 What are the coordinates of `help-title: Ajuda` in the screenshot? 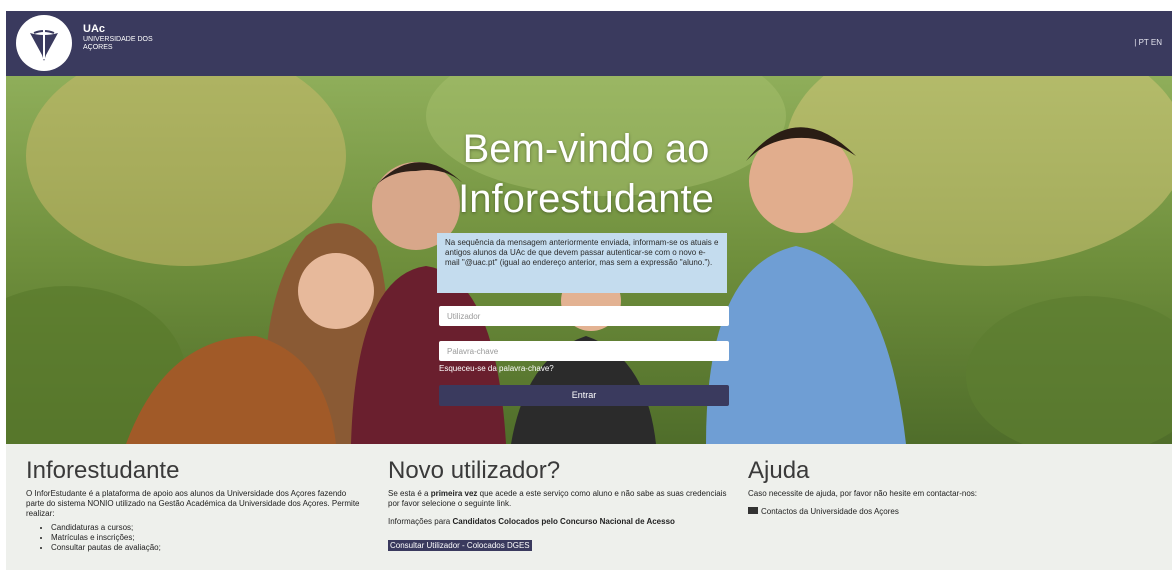 It's located at (779, 470).